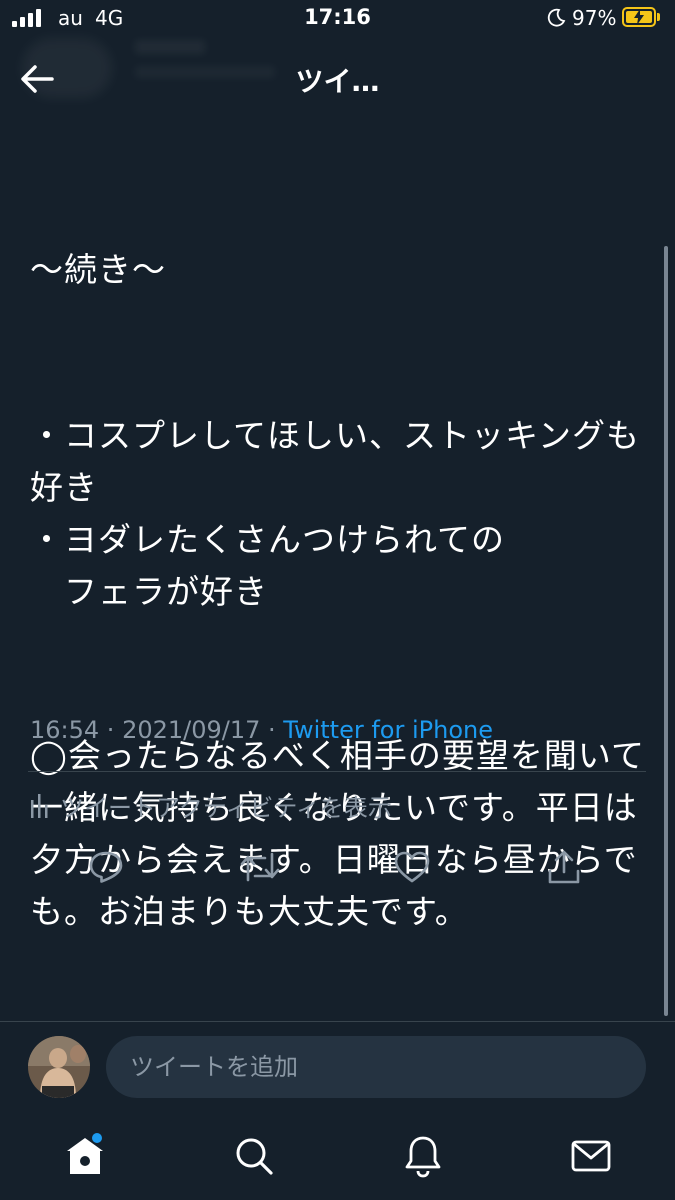  What do you see at coordinates (337, 19) in the screenshot?
I see `status-bar: au 4G 17:16 97%` at bounding box center [337, 19].